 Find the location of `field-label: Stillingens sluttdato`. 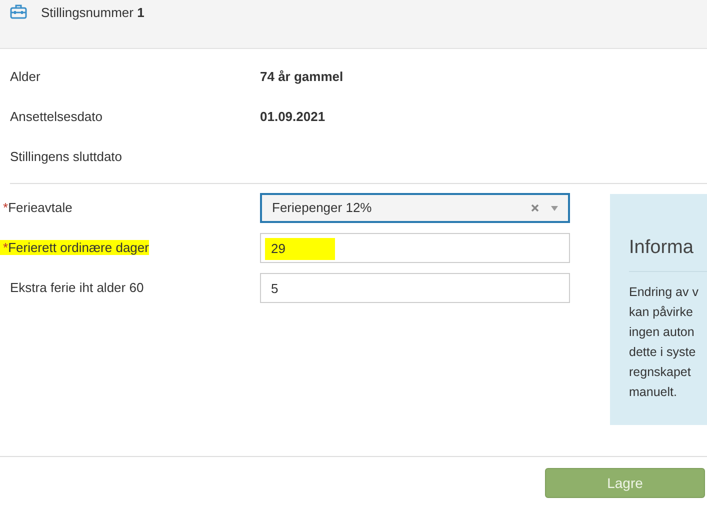

field-label: Stillingens sluttdato is located at coordinates (67, 157).